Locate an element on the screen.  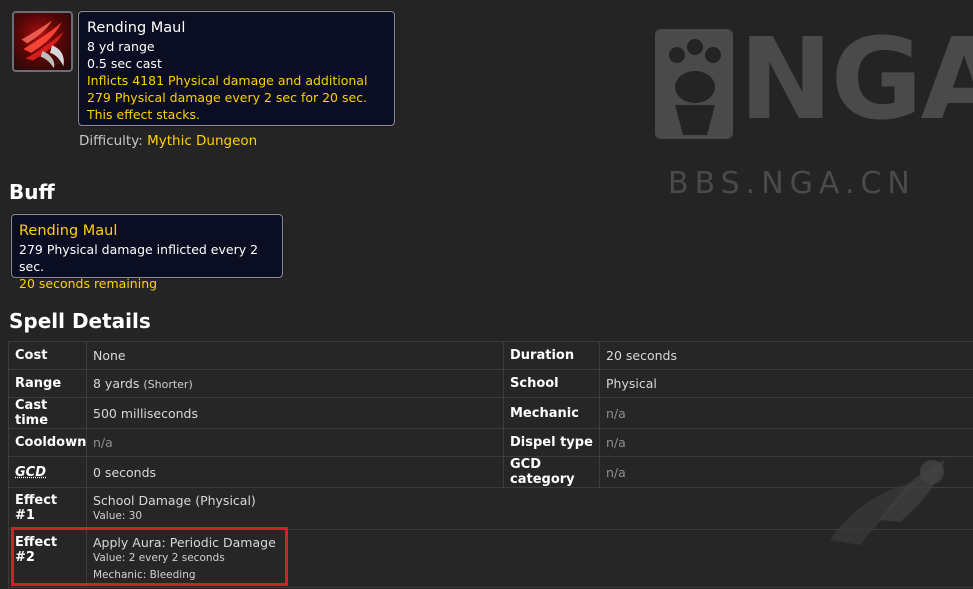
row-label: GCD category is located at coordinates (552, 472).